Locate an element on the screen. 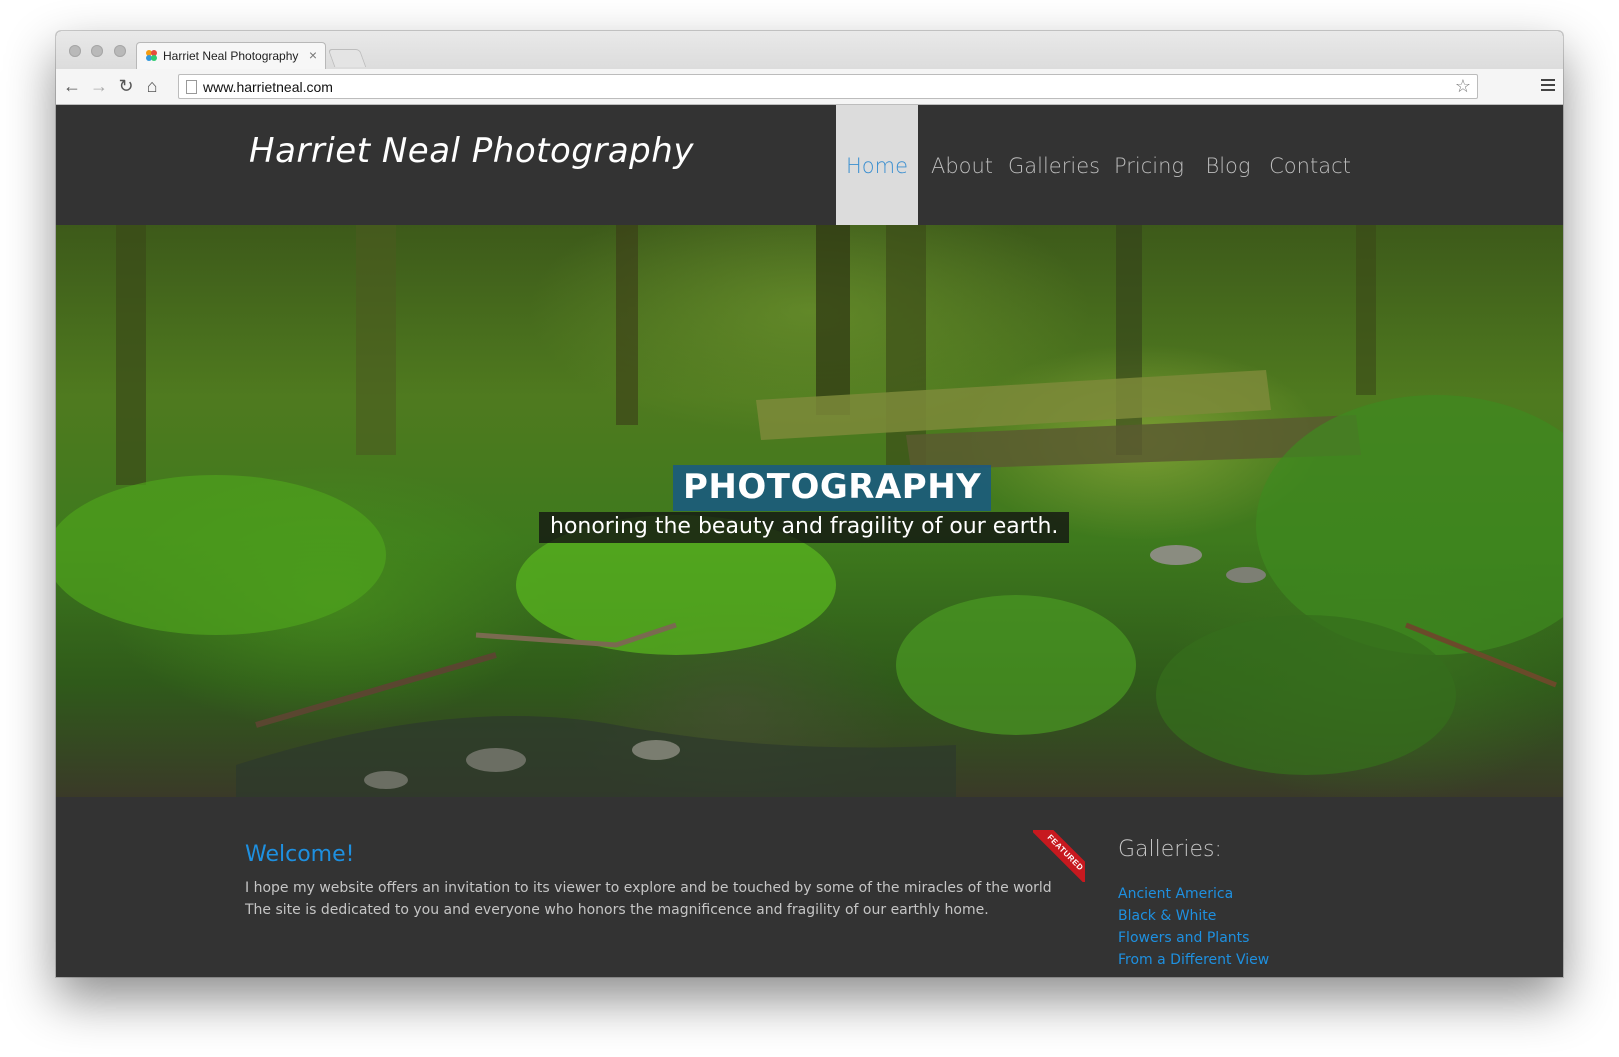 The width and height of the screenshot is (1619, 1057). galleries-heading: Galleries: is located at coordinates (1170, 849).